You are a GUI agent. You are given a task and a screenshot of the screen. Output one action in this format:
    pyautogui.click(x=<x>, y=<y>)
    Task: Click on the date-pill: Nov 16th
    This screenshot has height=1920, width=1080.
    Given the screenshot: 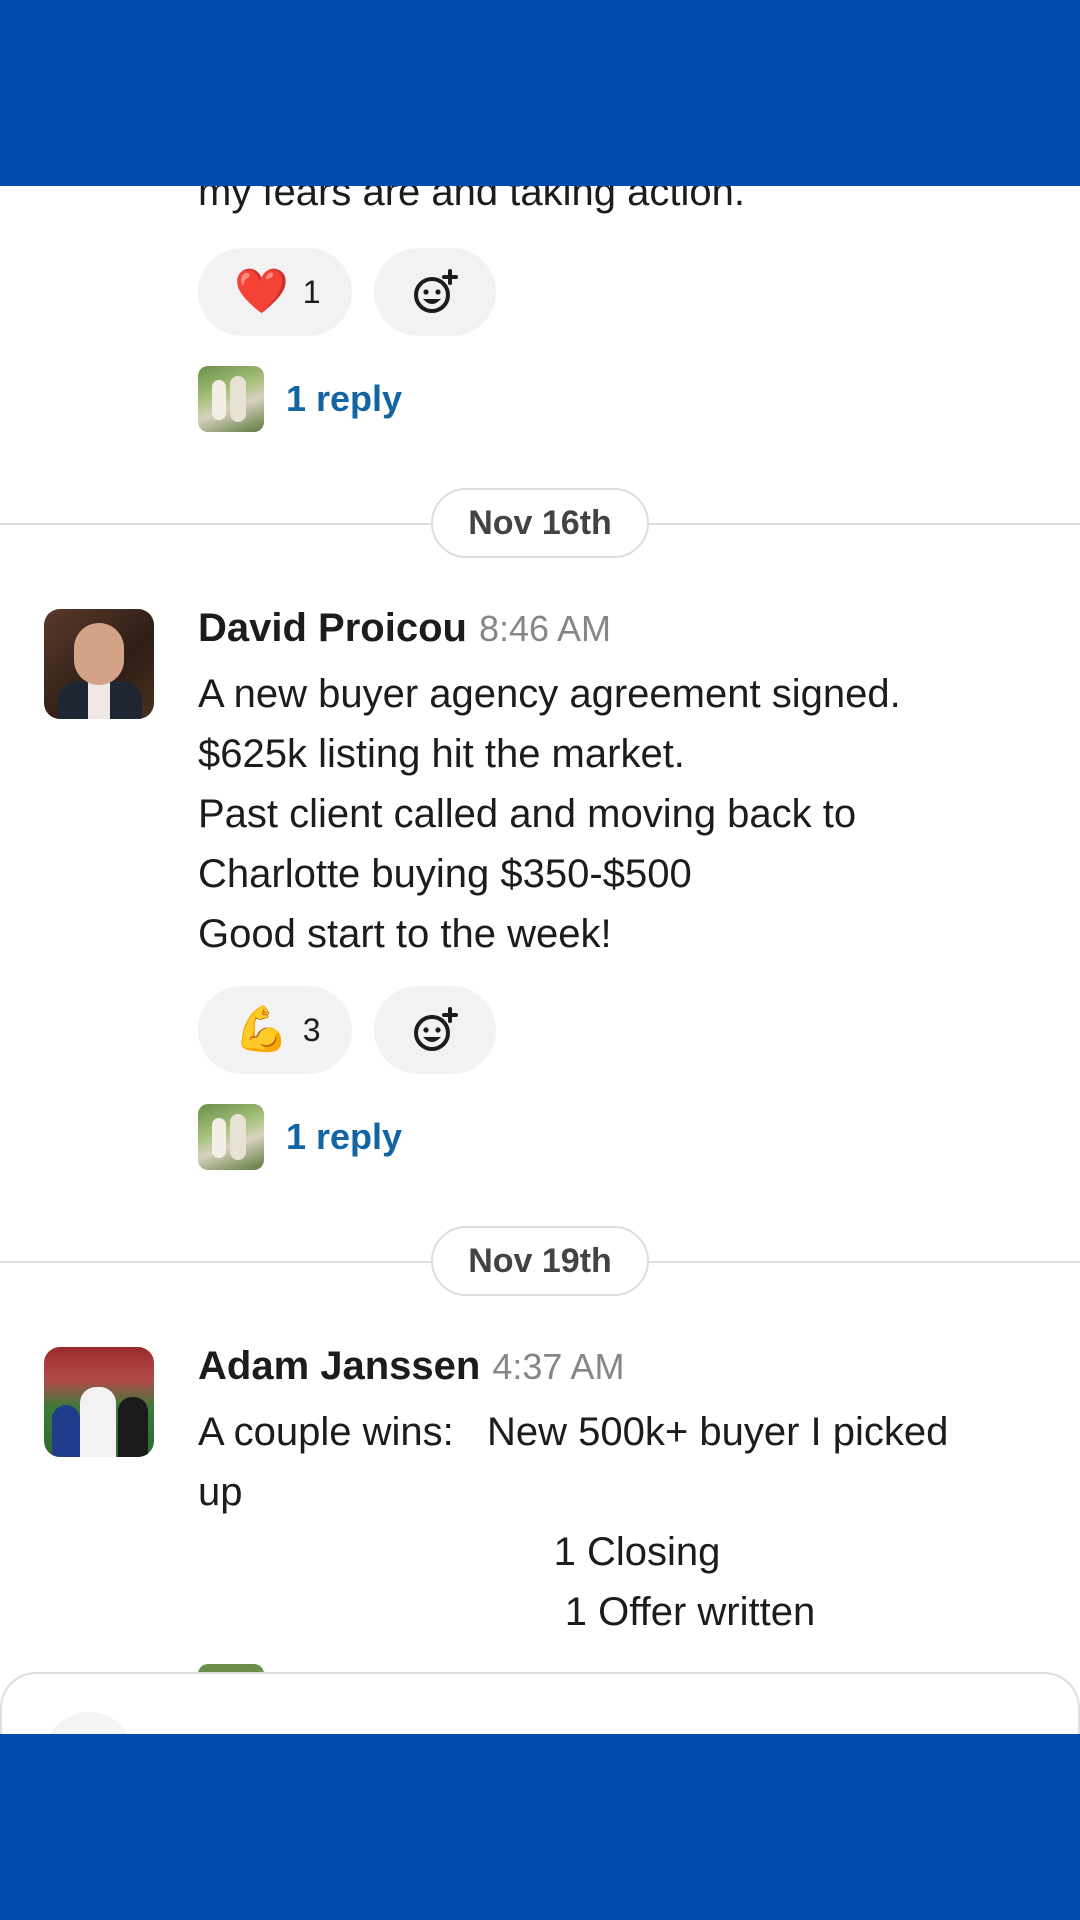 What is the action you would take?
    pyautogui.click(x=540, y=523)
    